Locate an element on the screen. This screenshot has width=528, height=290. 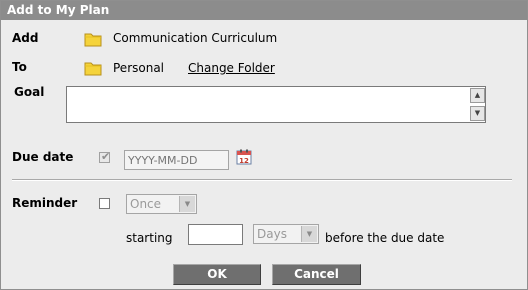
cancel-button: Cancel is located at coordinates (316, 274).